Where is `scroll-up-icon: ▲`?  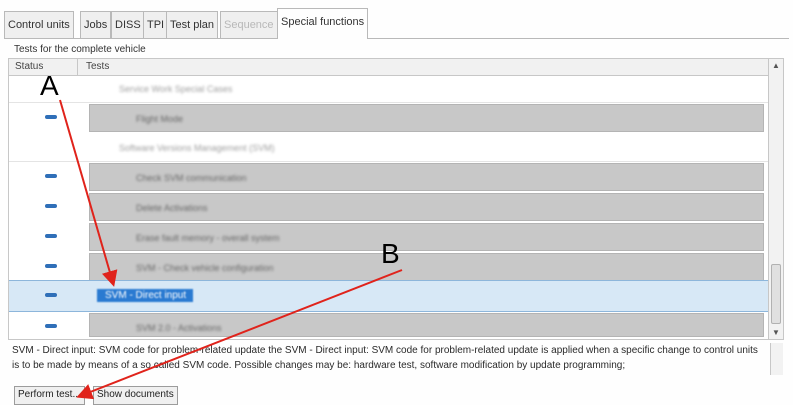 scroll-up-icon: ▲ is located at coordinates (776, 65).